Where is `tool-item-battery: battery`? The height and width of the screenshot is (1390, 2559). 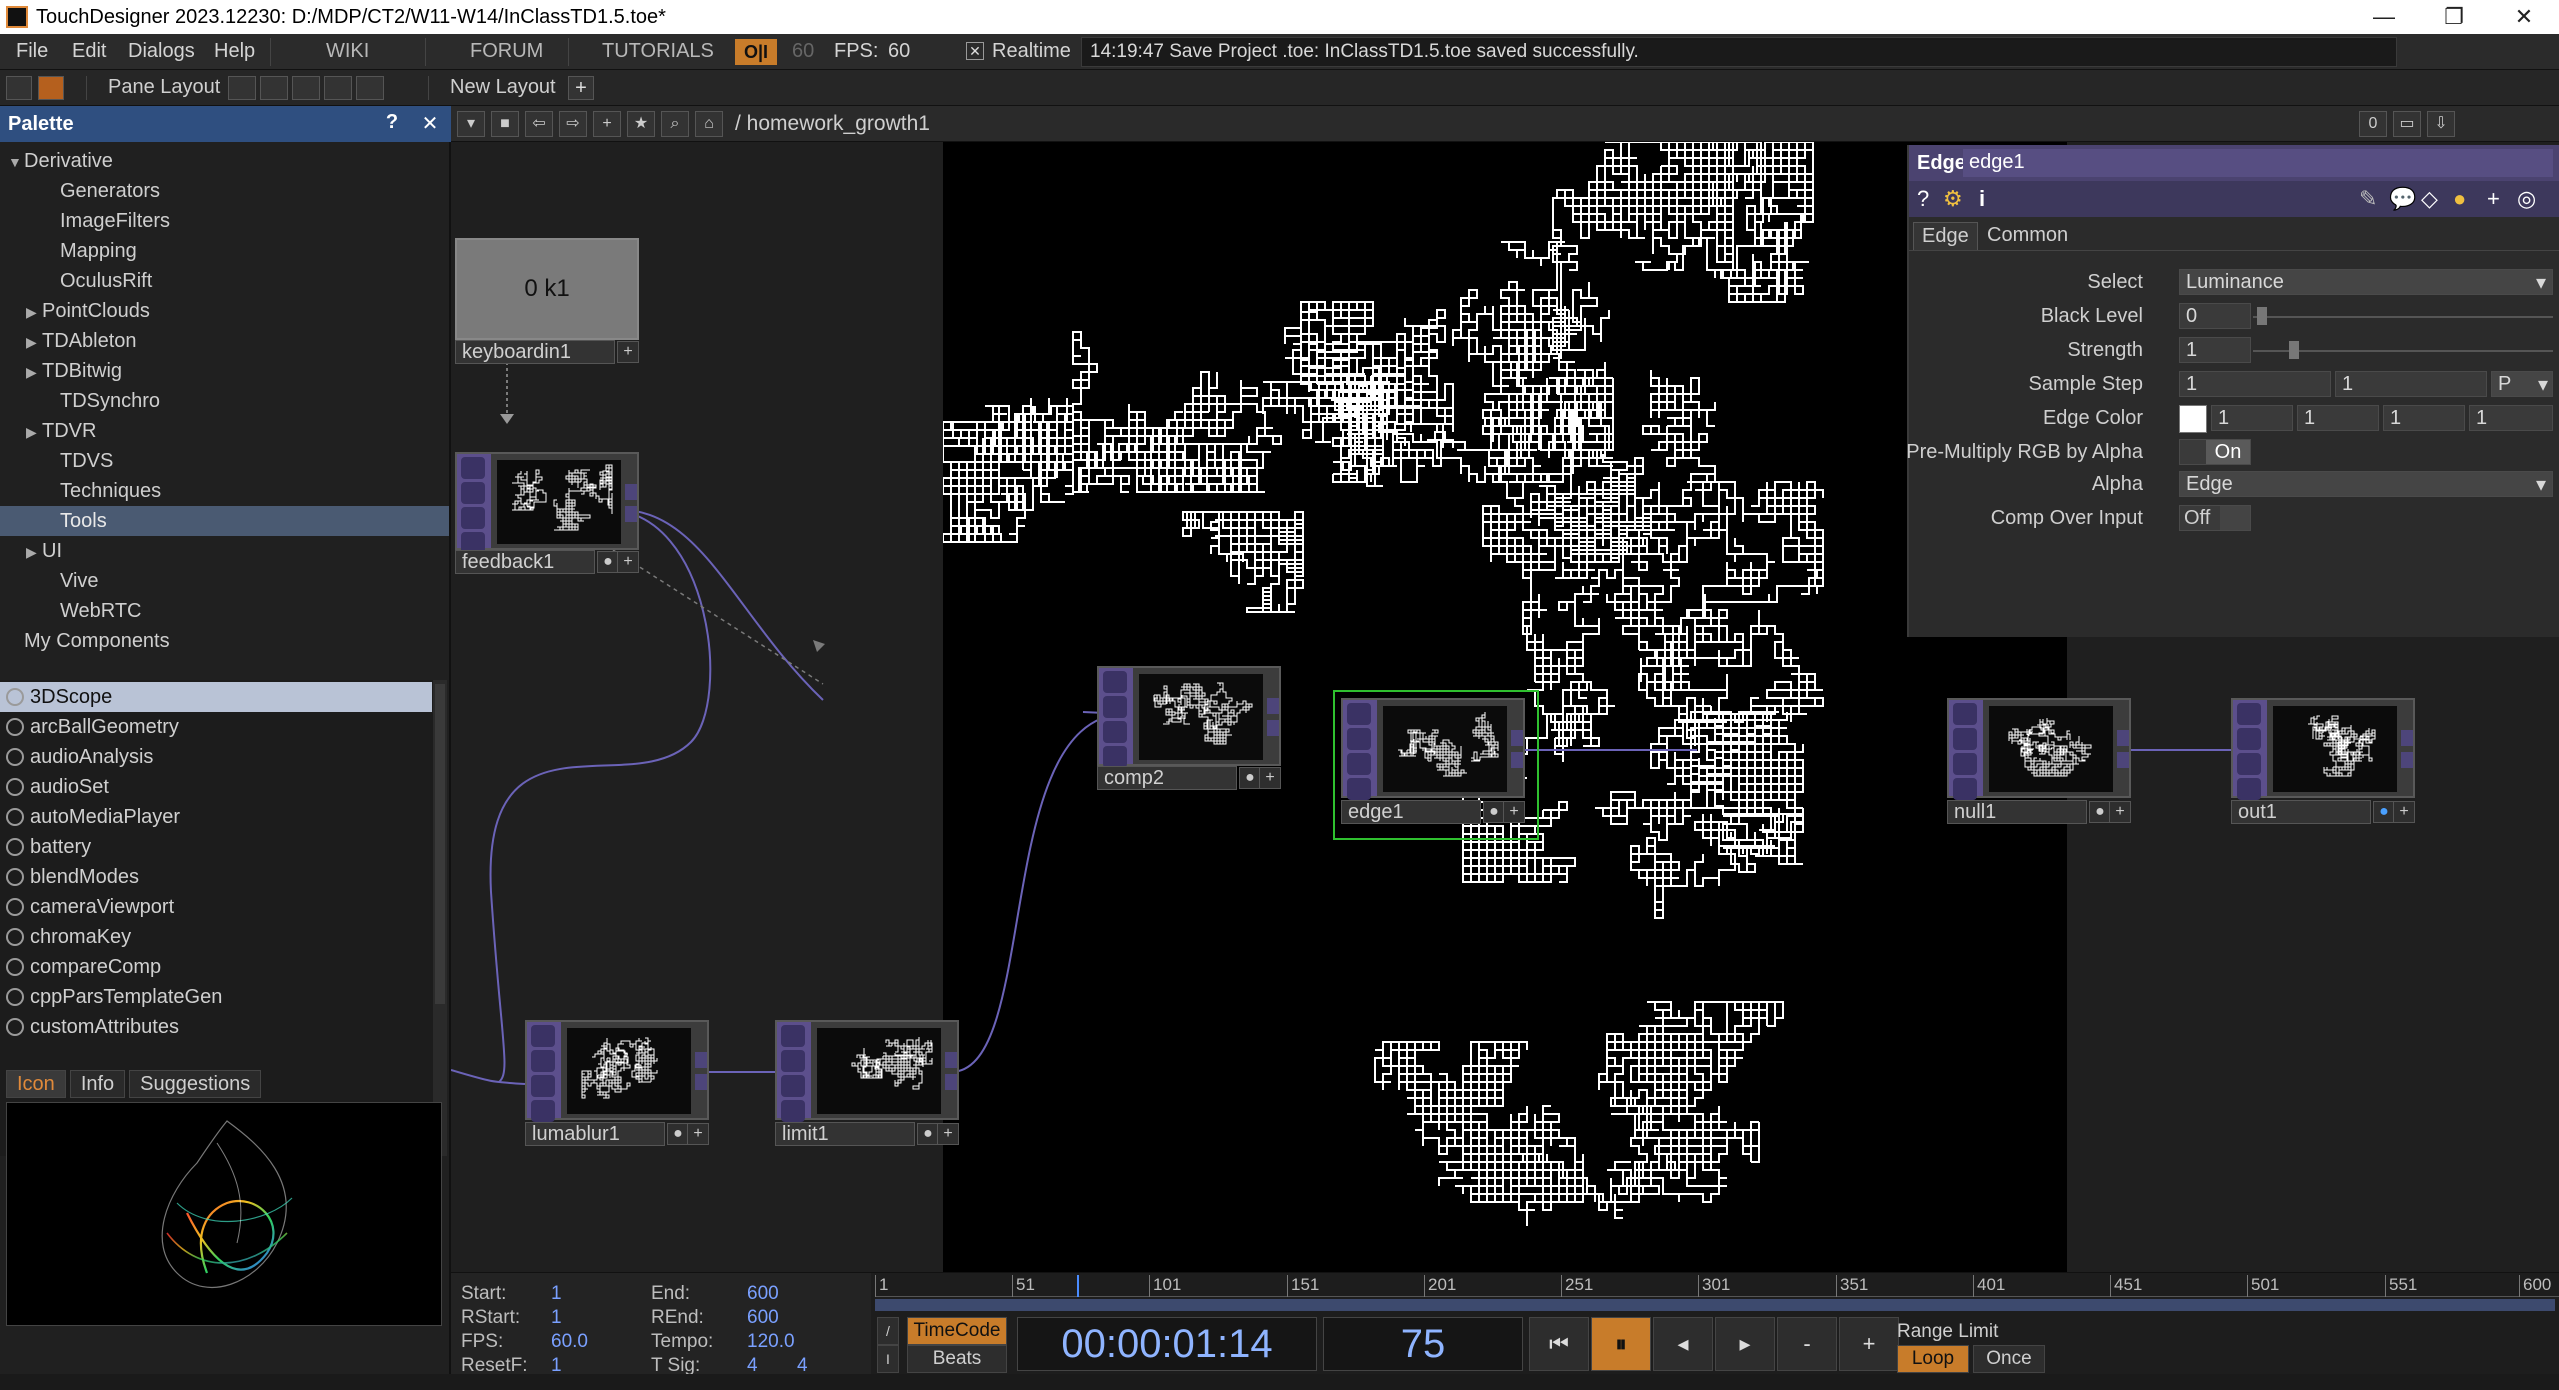
tool-item-battery: battery is located at coordinates (216, 847).